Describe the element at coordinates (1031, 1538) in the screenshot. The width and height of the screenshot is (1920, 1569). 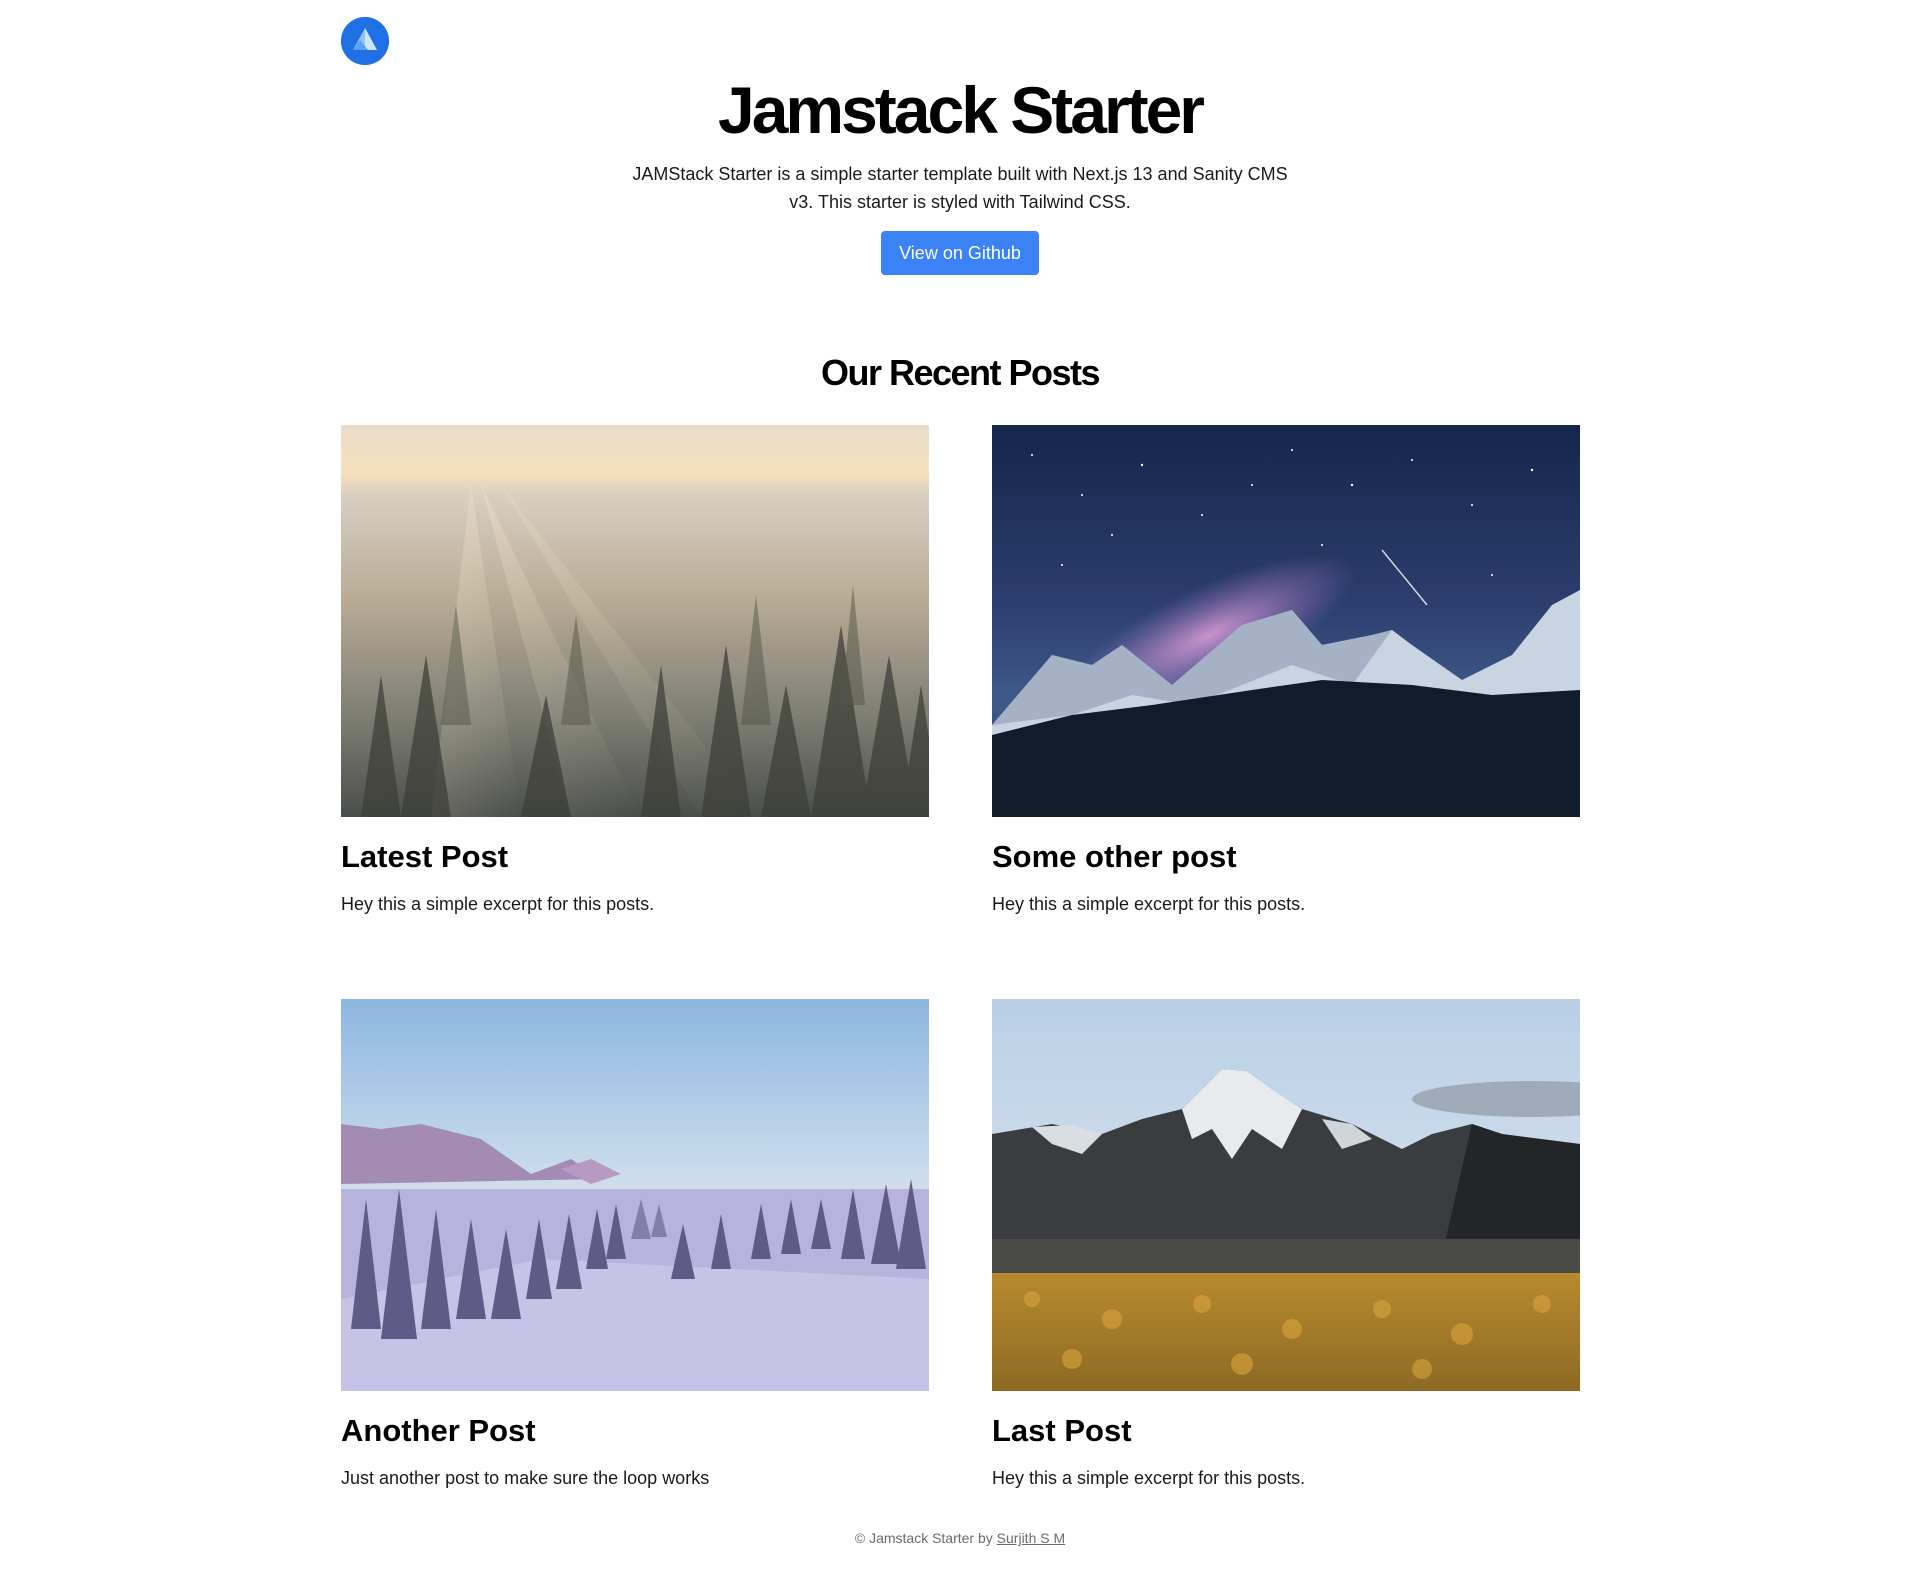
I see `author-link: Surjith S M` at that location.